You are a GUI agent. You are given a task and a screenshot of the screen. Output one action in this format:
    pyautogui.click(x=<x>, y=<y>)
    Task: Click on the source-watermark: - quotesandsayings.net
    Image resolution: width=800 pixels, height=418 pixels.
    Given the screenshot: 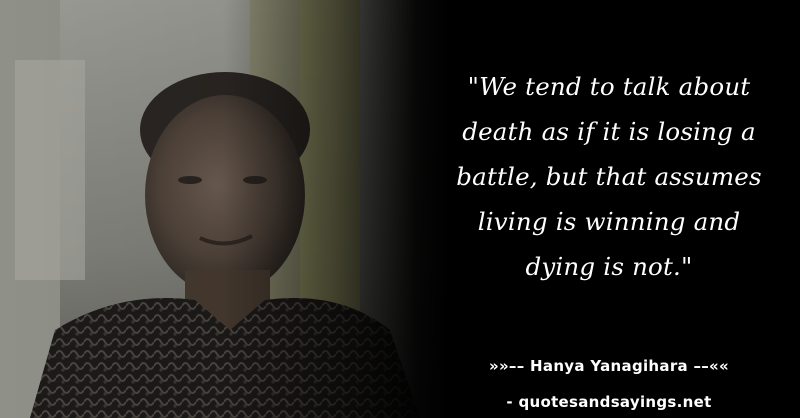 What is the action you would take?
    pyautogui.click(x=609, y=402)
    